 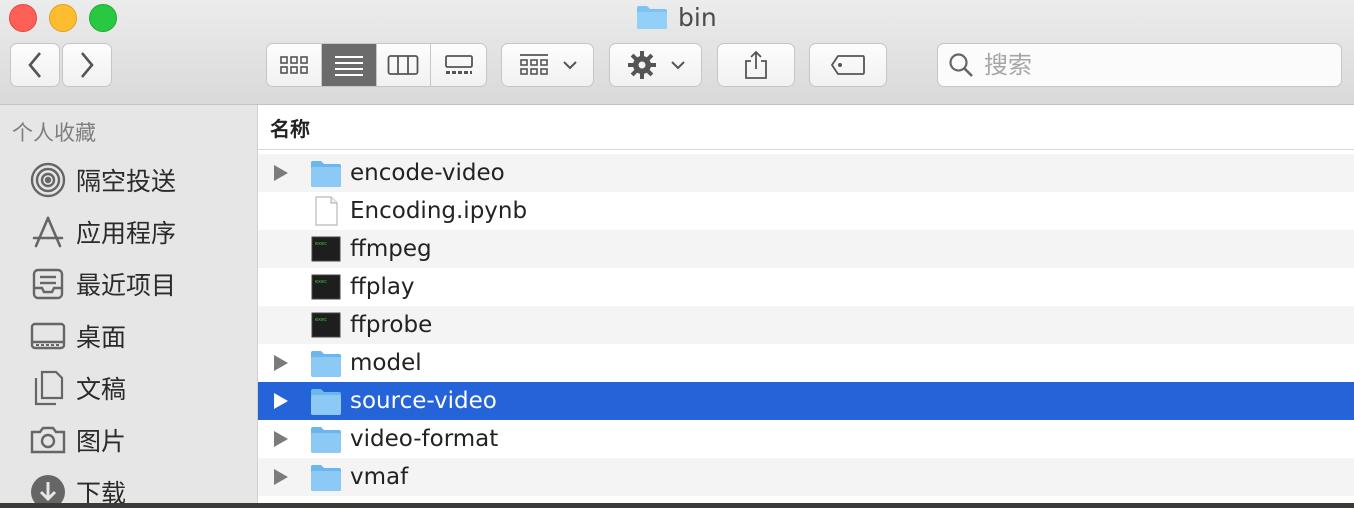 What do you see at coordinates (54, 133) in the screenshot?
I see `sidebar-section-favorites: 个人收藏` at bounding box center [54, 133].